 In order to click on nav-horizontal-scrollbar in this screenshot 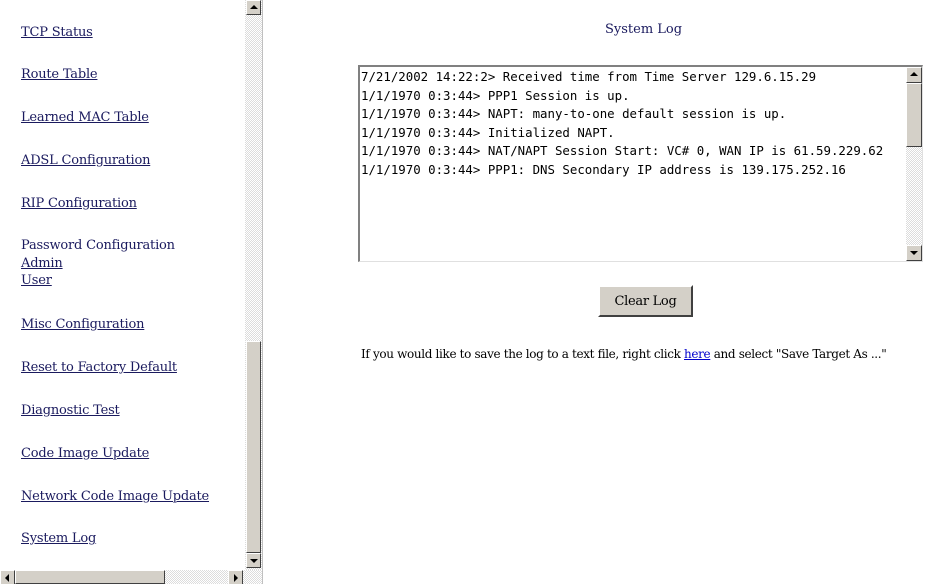, I will do `click(131, 577)`.